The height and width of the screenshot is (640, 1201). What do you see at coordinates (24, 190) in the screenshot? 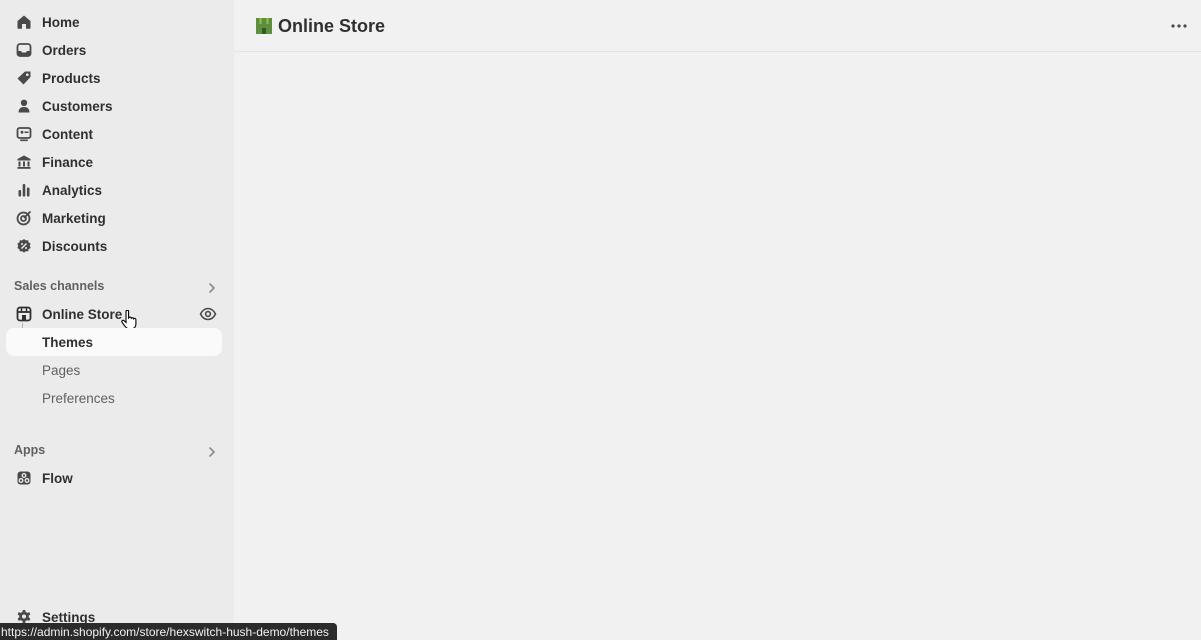
I see `bar-chart-icon` at bounding box center [24, 190].